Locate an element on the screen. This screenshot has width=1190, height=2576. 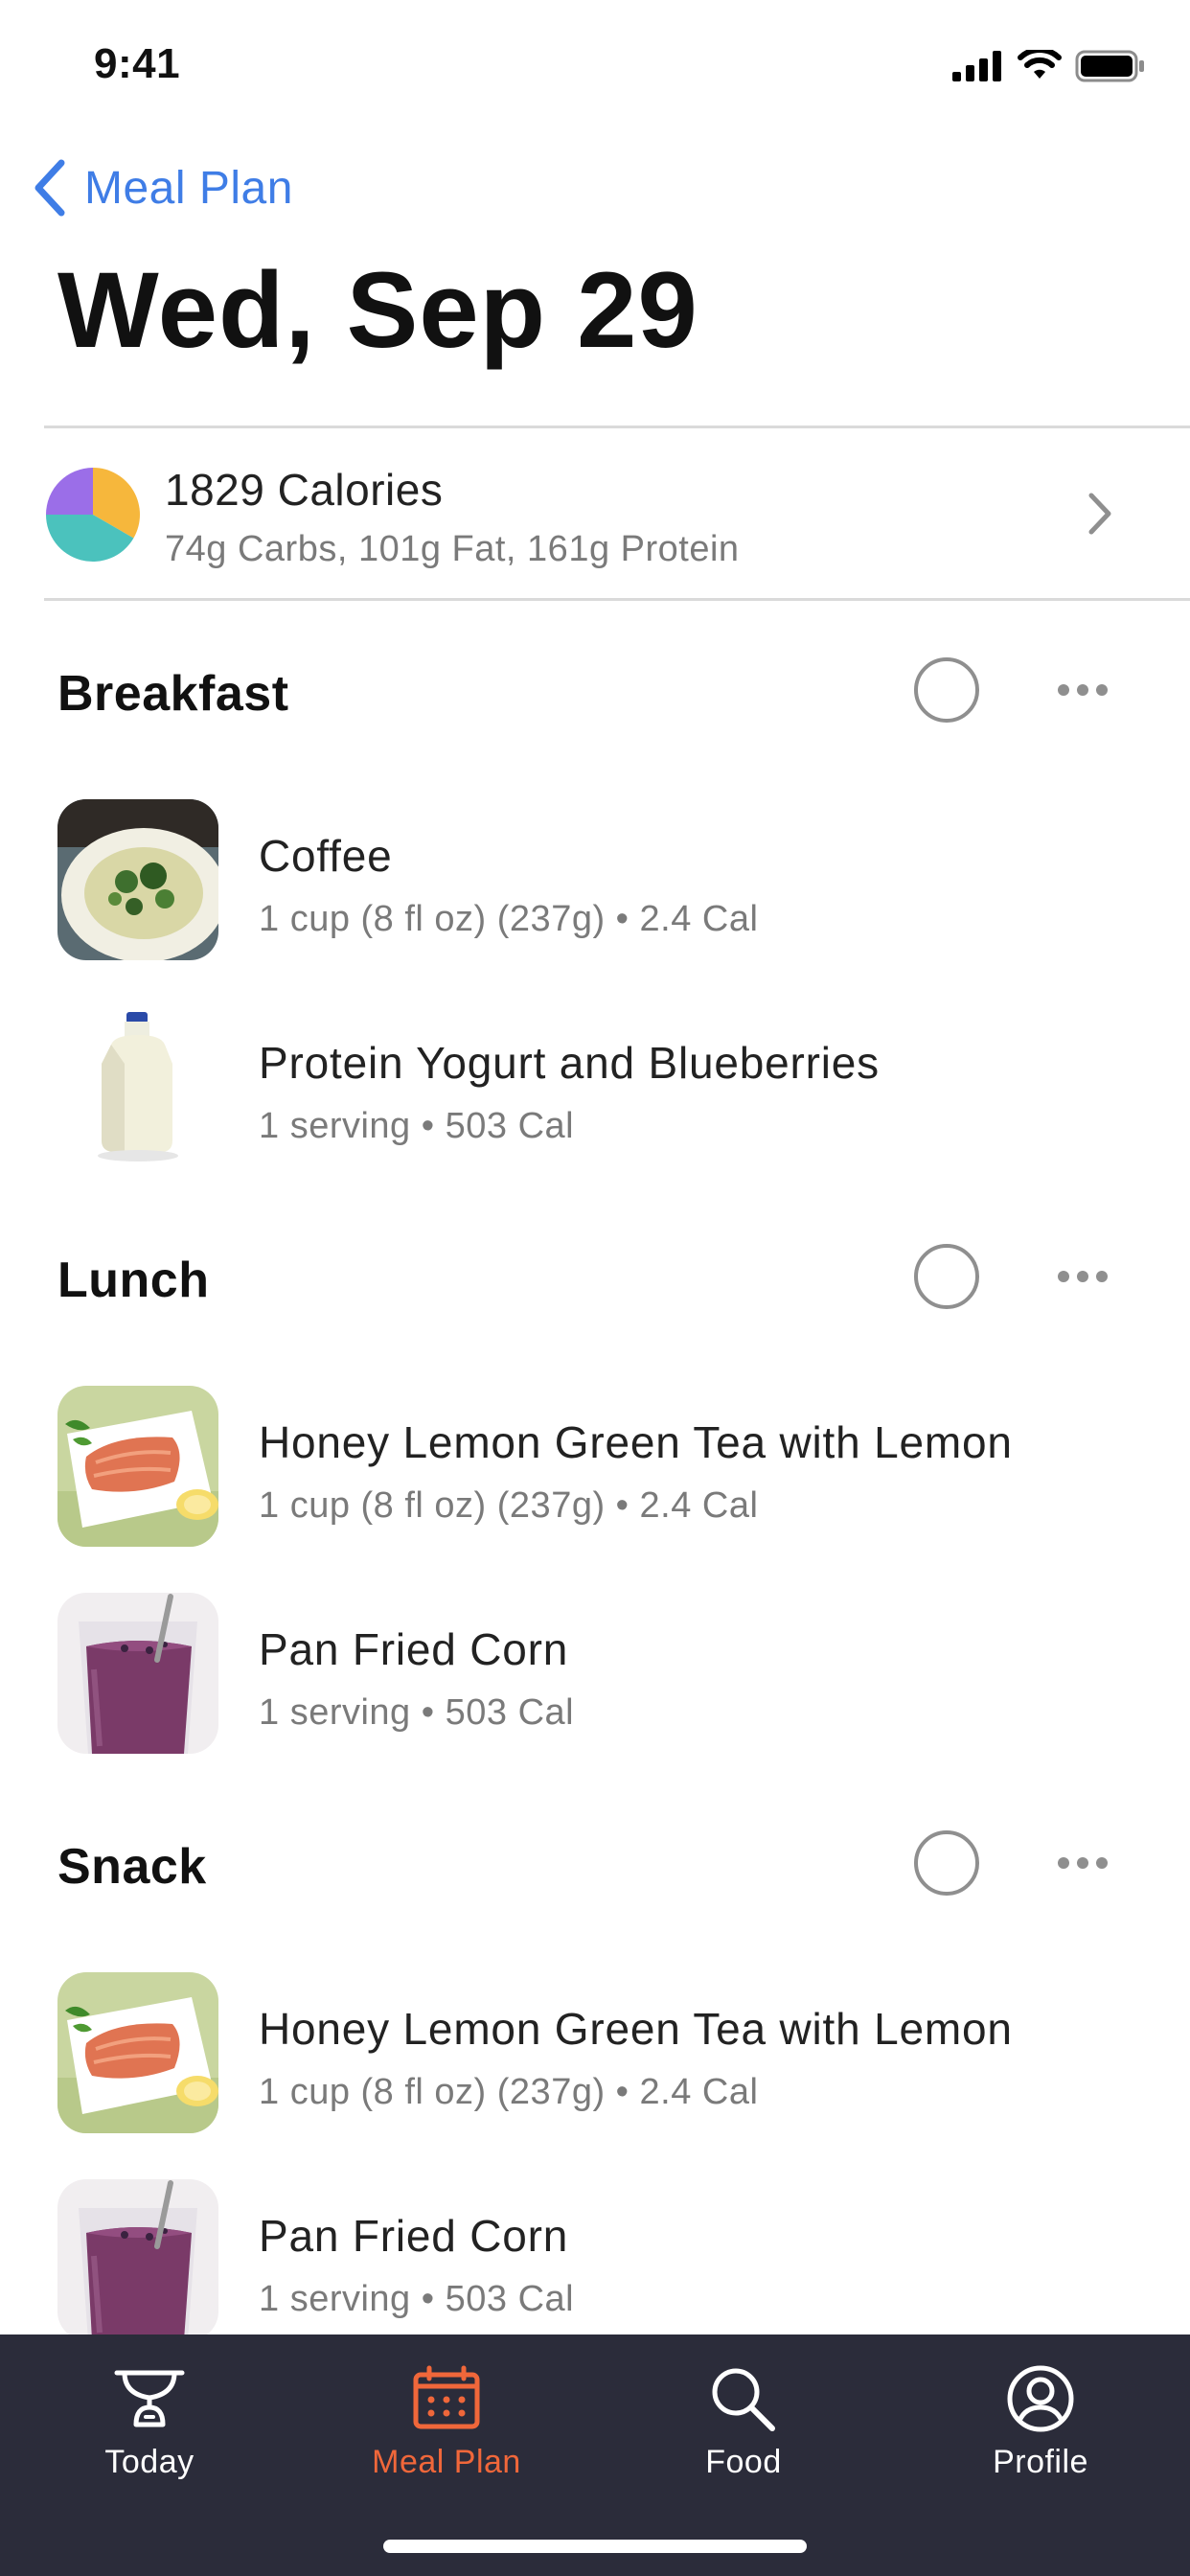
status-bar: 9:41 is located at coordinates (595, 63).